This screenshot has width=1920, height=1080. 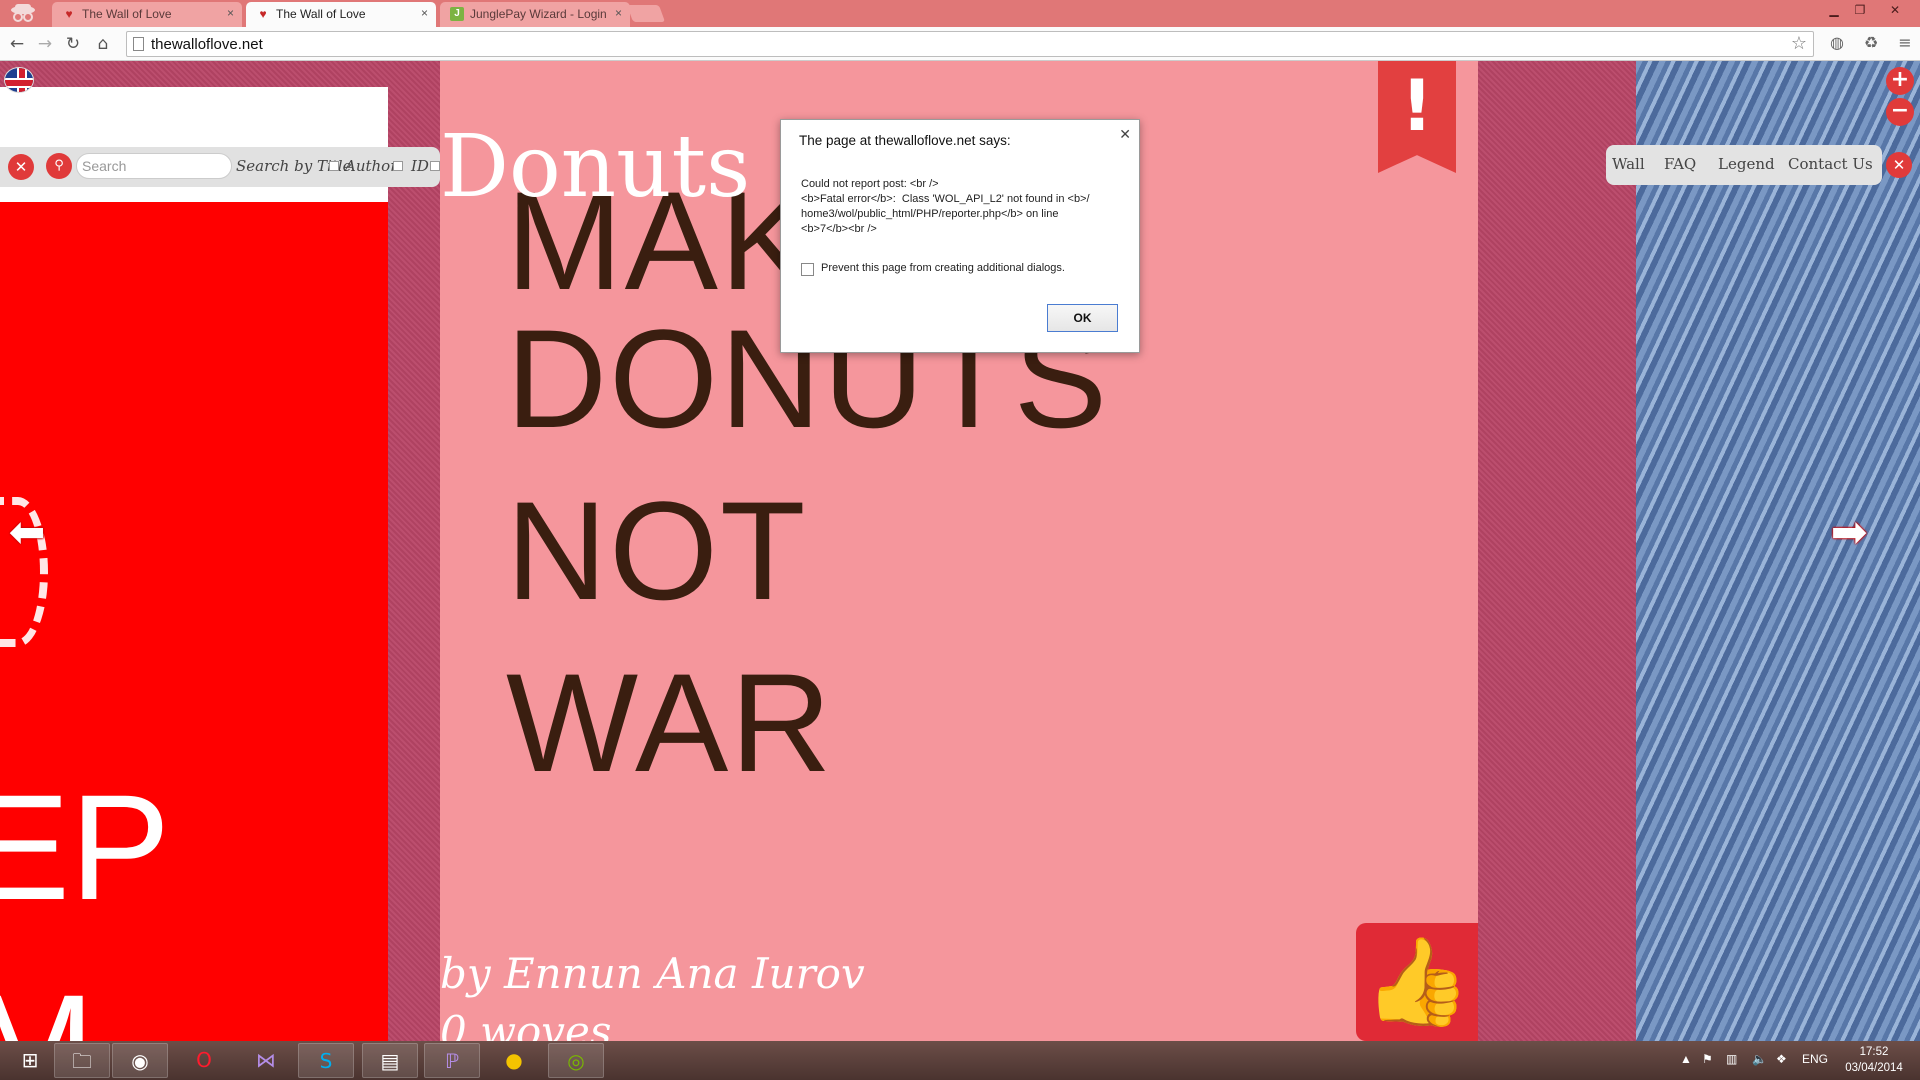 What do you see at coordinates (905, 140) in the screenshot?
I see `dialog-title: The page at thewalloflove.net says:` at bounding box center [905, 140].